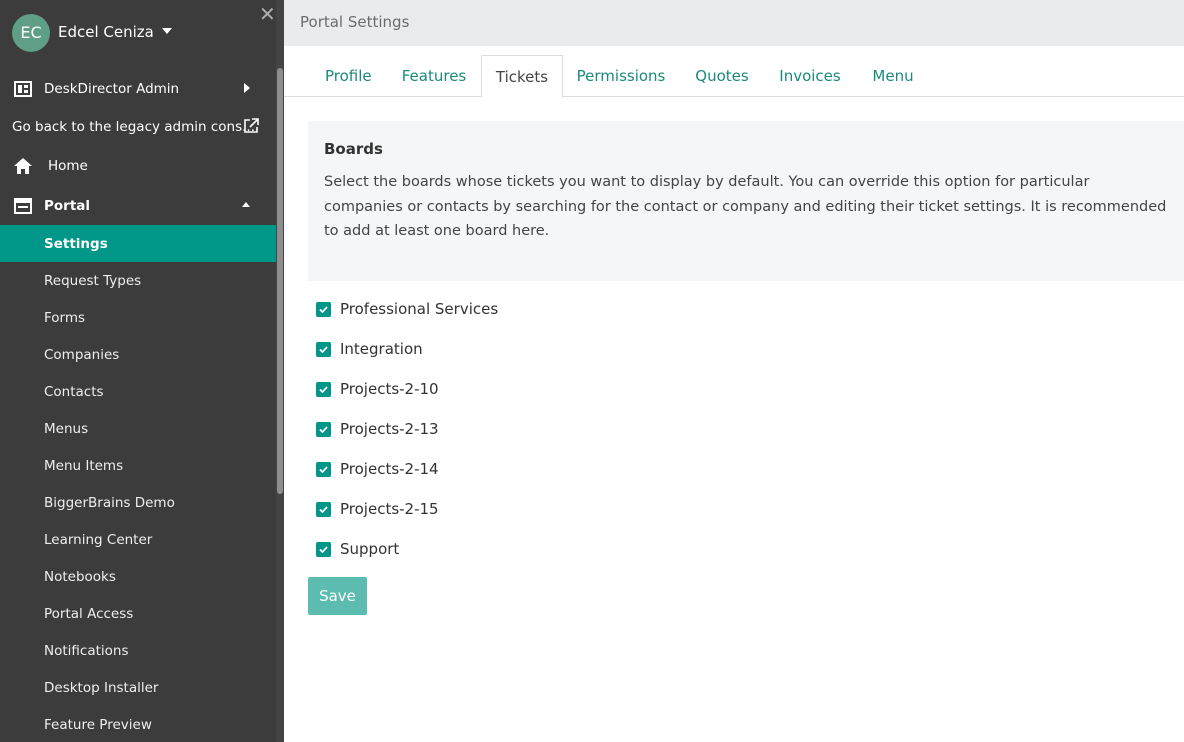  I want to click on sidebar-item-contacts: Contacts, so click(138, 391).